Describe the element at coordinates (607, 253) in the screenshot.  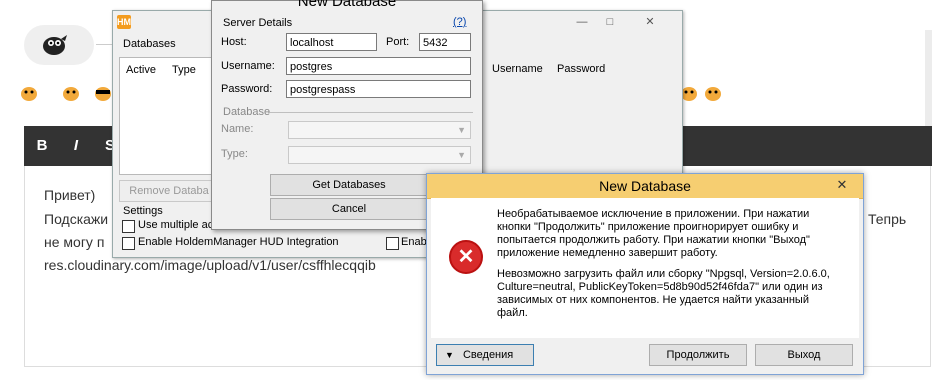
I see `error-text-line: приложение немедленно завершит работу.` at that location.